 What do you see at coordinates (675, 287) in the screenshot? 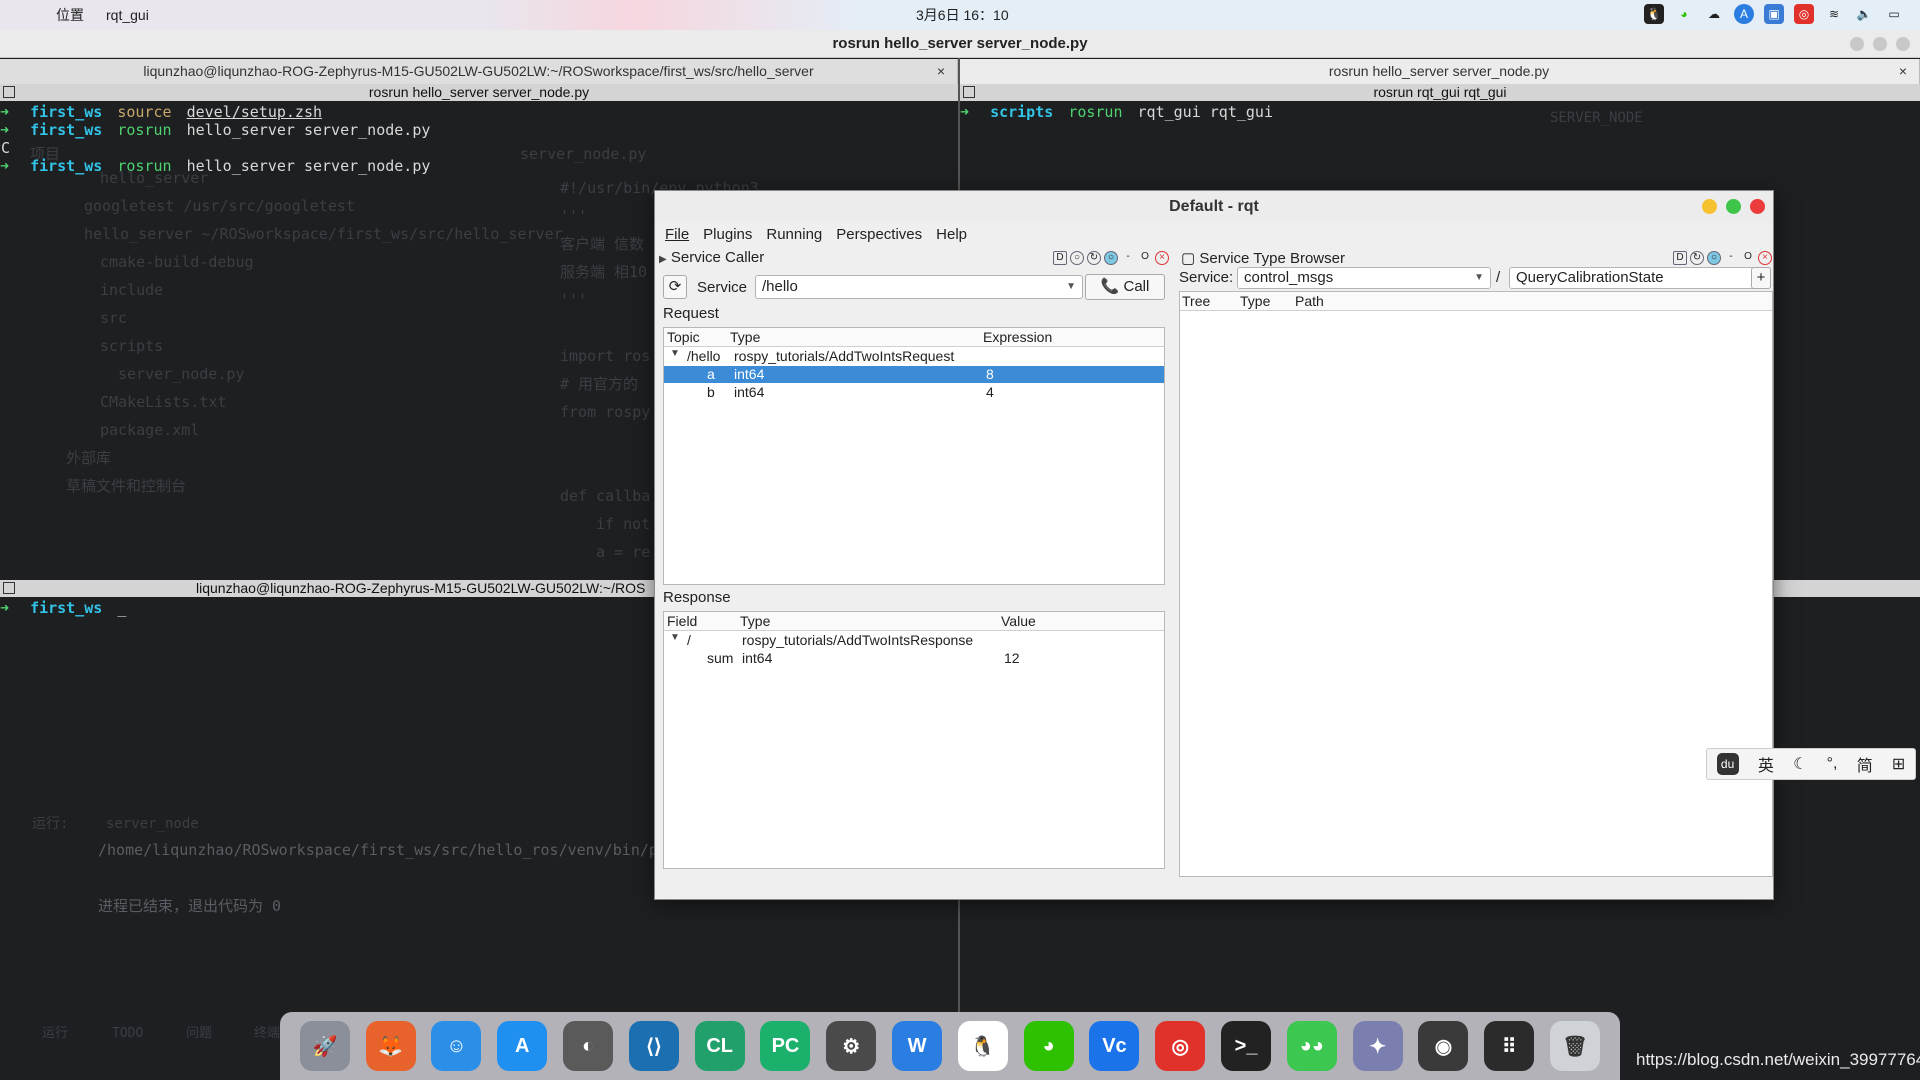
I see `refresh-services-button: ⟳` at bounding box center [675, 287].